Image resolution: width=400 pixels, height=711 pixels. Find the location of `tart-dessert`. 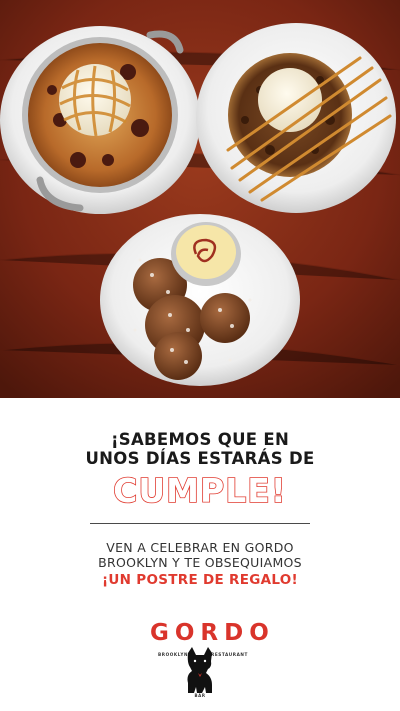

tart-dessert is located at coordinates (296, 118).